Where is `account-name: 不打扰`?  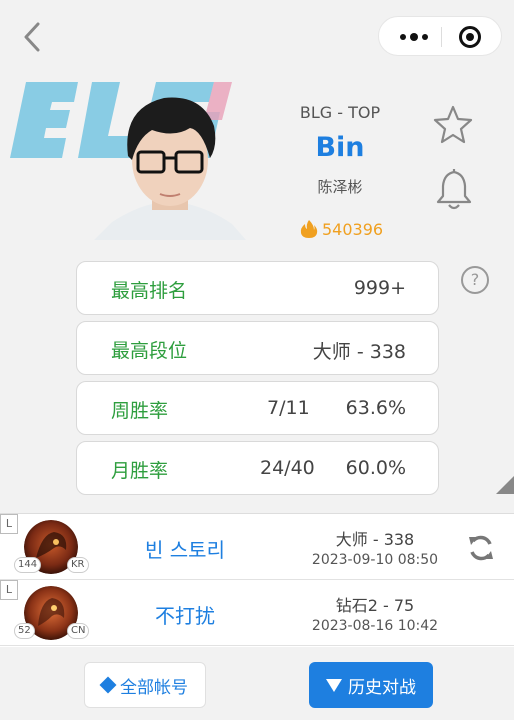
account-name: 不打扰 is located at coordinates (185, 616).